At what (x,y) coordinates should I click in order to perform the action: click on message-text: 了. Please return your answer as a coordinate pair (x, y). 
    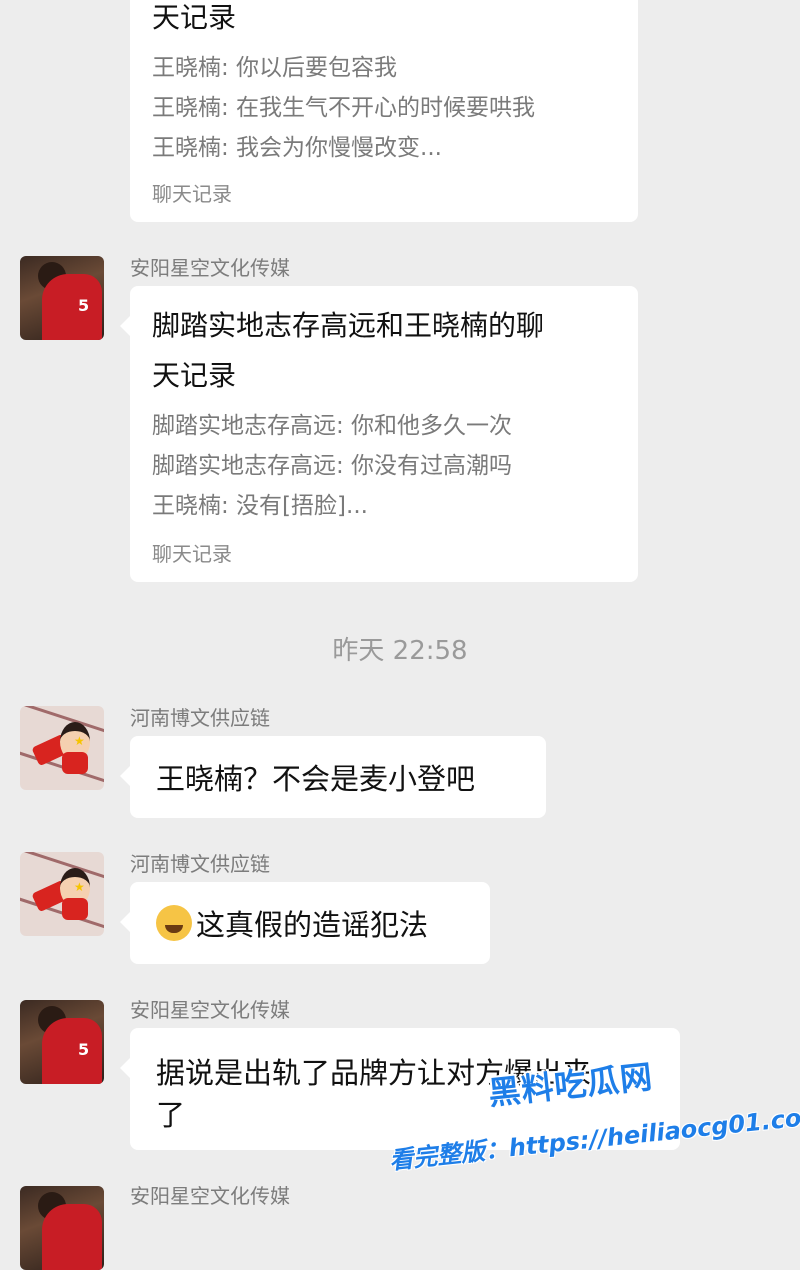
    Looking at the image, I should click on (171, 1115).